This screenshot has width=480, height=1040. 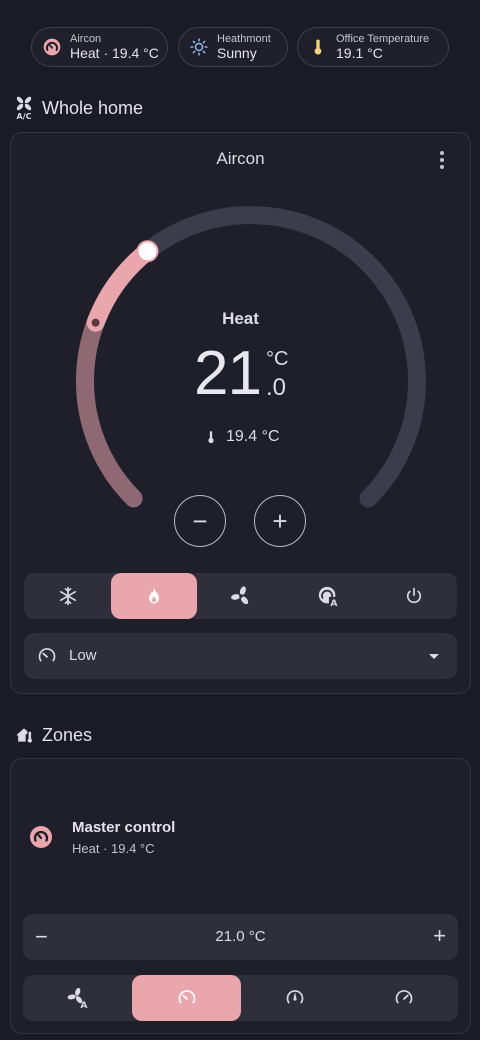 What do you see at coordinates (24, 116) in the screenshot?
I see `svg-text: A/C` at bounding box center [24, 116].